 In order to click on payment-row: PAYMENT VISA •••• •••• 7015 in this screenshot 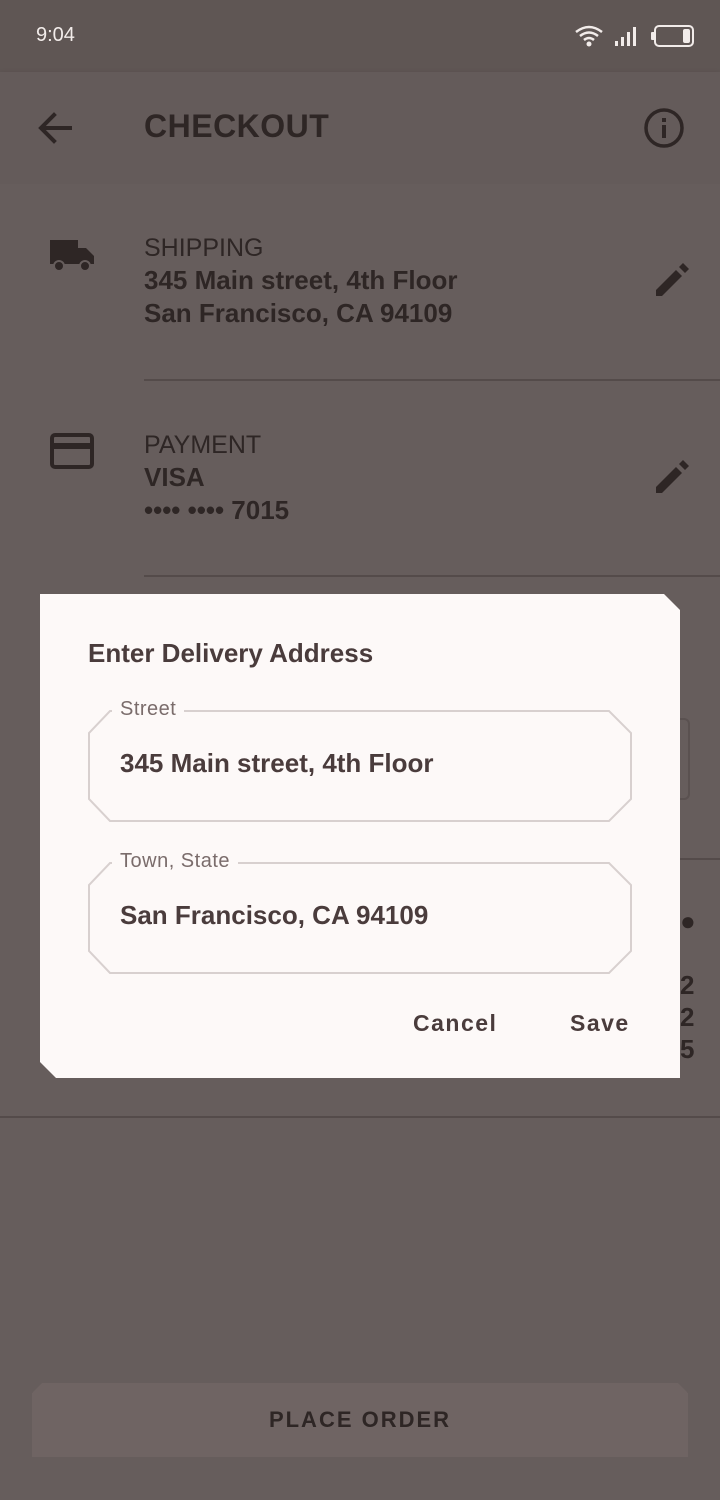, I will do `click(360, 479)`.